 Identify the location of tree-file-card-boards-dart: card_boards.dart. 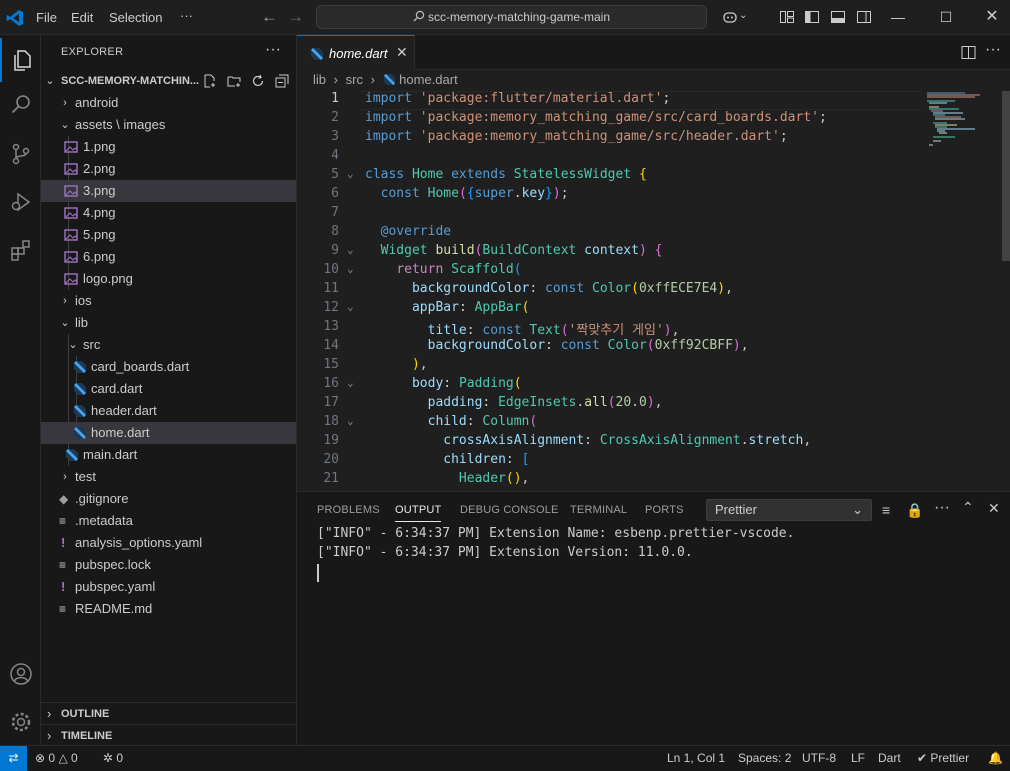
(168, 367).